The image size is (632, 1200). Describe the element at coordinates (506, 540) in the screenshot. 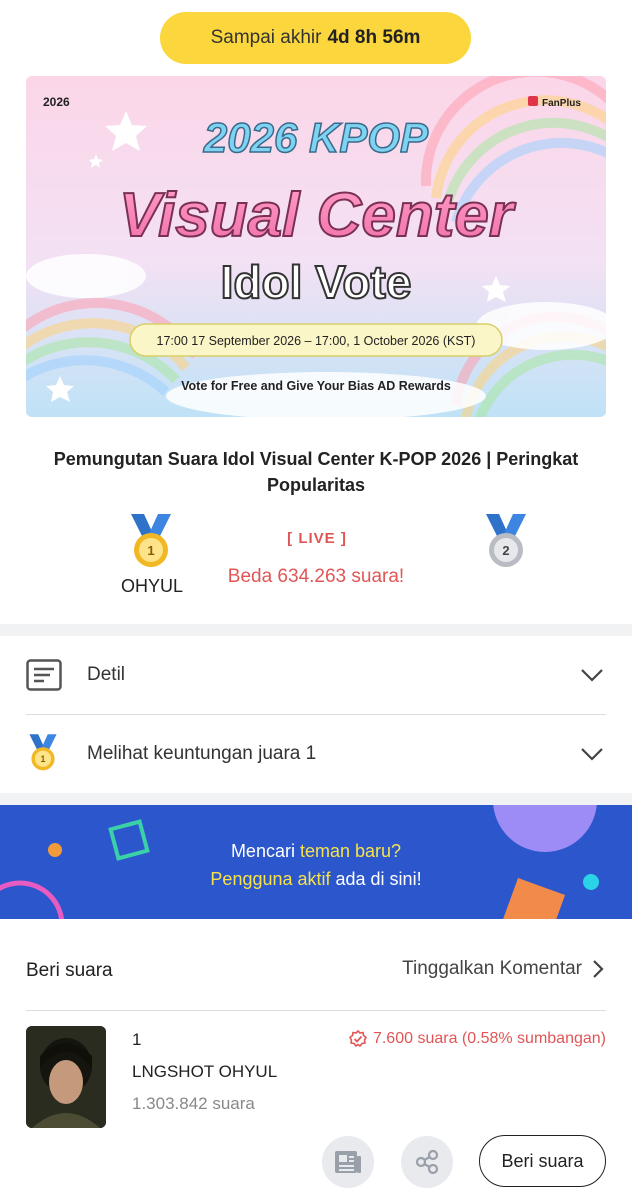

I see `silver-medal-icon: 2` at that location.